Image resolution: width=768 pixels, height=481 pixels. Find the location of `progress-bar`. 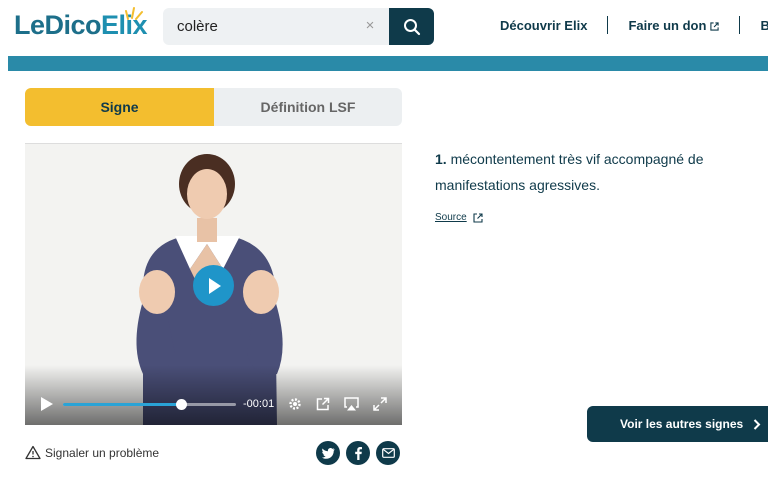

progress-bar is located at coordinates (149, 404).